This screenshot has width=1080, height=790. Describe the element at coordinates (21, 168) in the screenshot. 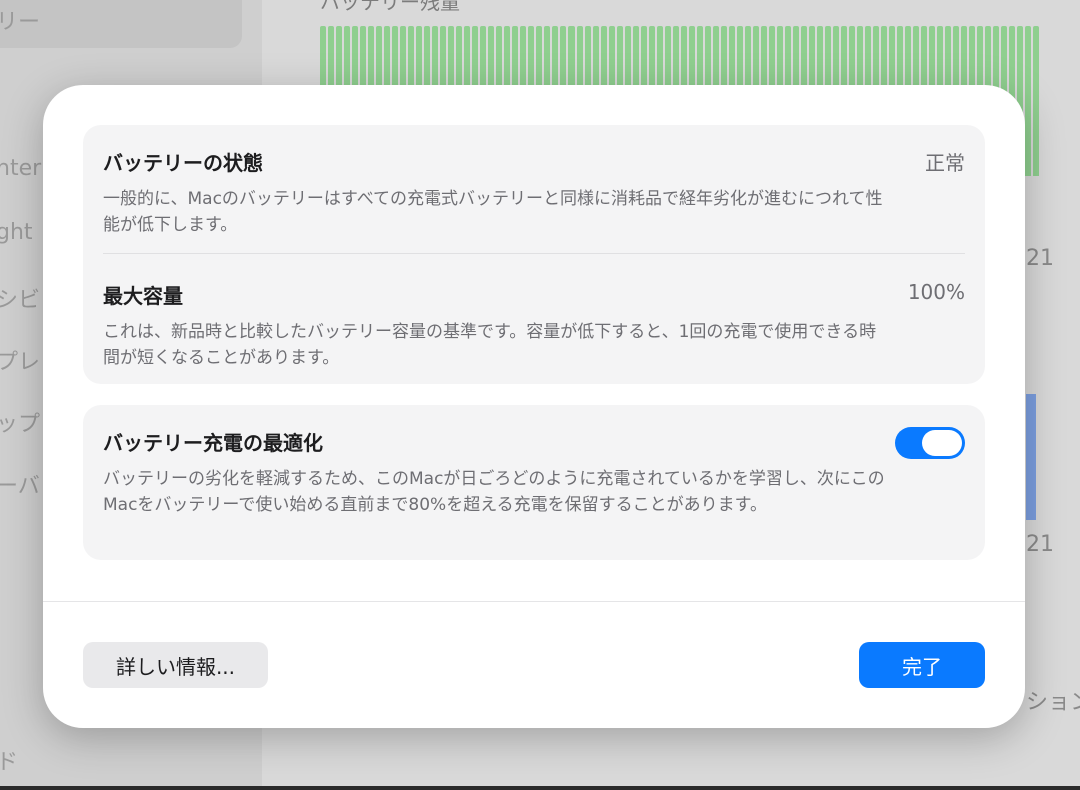

I see `background-sidebar-label: nter` at that location.